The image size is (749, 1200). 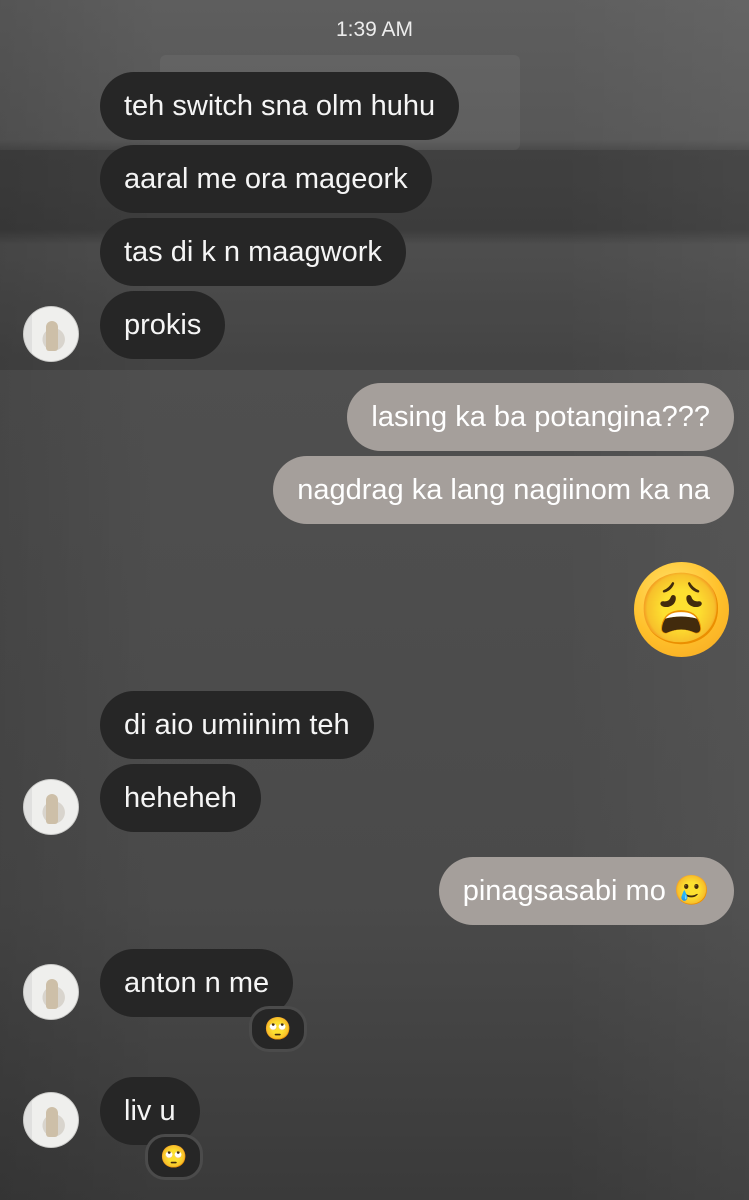 I want to click on incoming-message: di aio umiinim teh, so click(x=237, y=725).